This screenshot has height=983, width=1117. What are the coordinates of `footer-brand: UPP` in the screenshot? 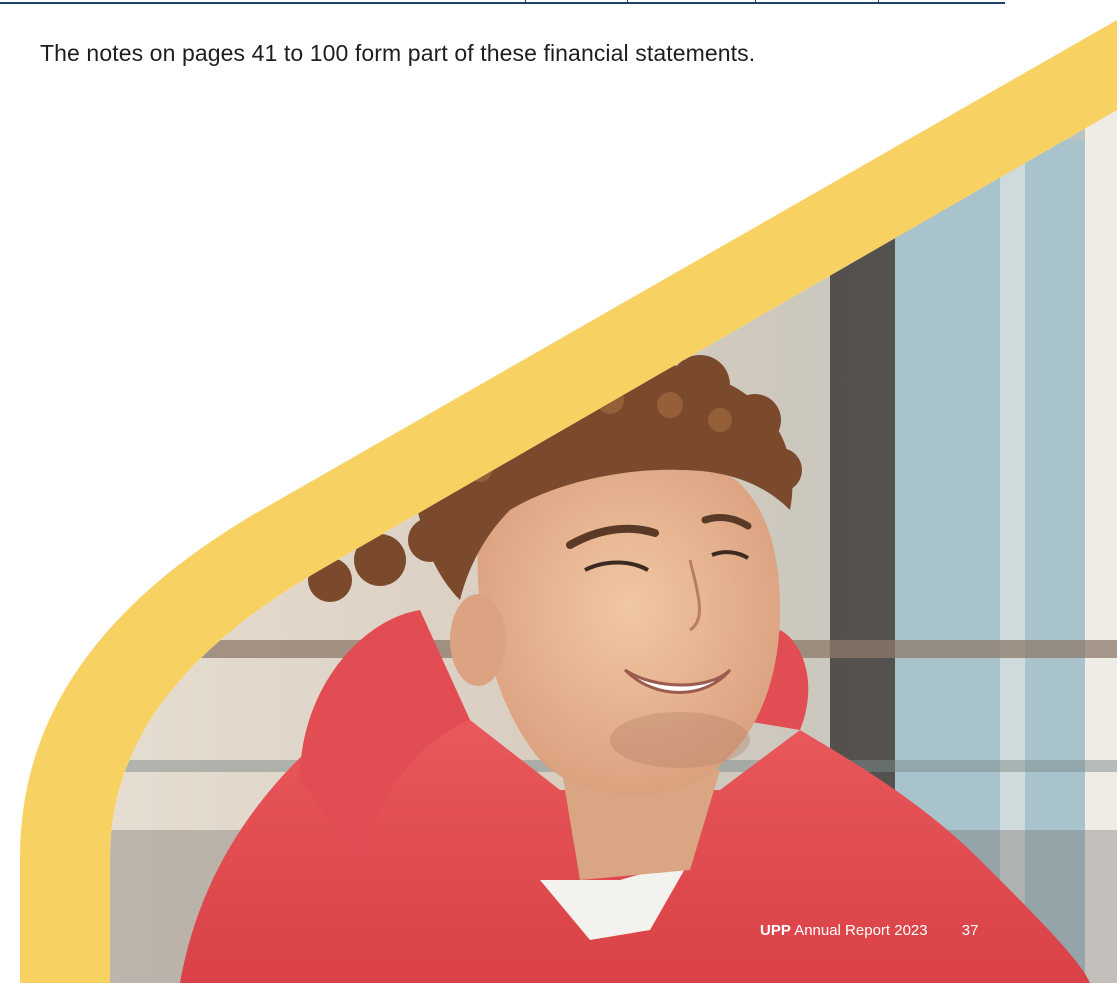 It's located at (775, 930).